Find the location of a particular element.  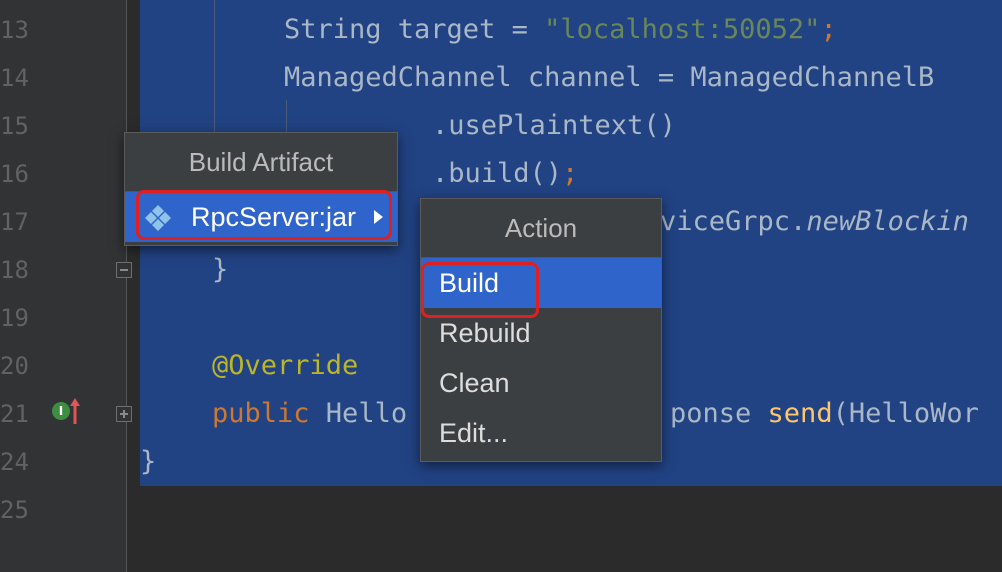

line-number: 15 is located at coordinates (14, 126).